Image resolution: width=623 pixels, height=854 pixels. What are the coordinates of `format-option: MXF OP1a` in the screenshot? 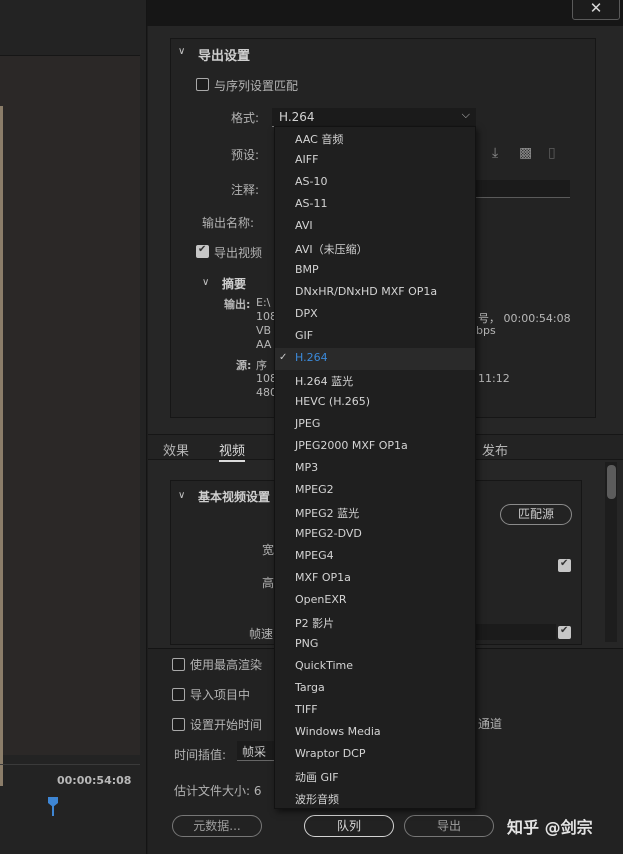 It's located at (323, 577).